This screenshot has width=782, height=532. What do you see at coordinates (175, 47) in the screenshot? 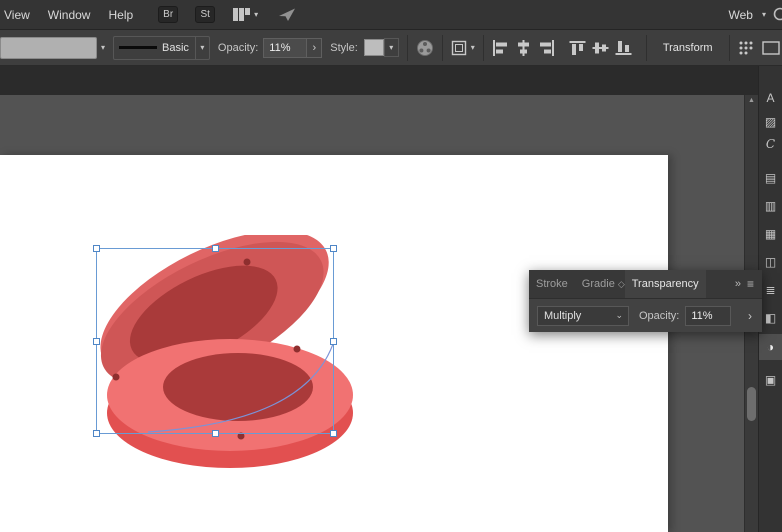
I see `stroke-style-label: Basic` at bounding box center [175, 47].